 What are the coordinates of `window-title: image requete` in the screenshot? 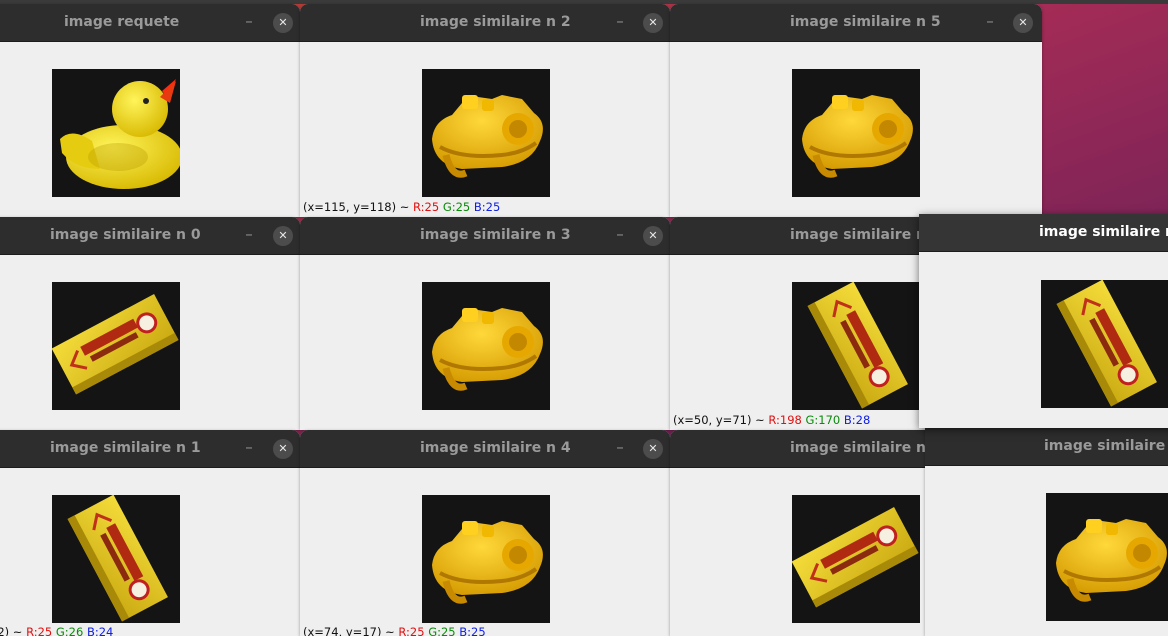 It's located at (122, 22).